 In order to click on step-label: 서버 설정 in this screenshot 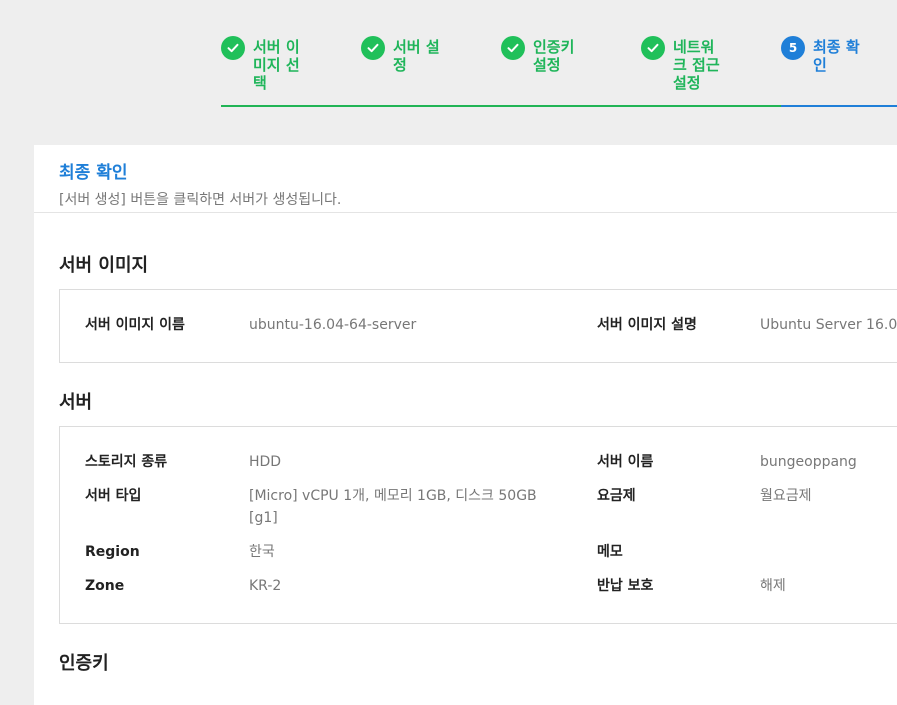, I will do `click(416, 56)`.